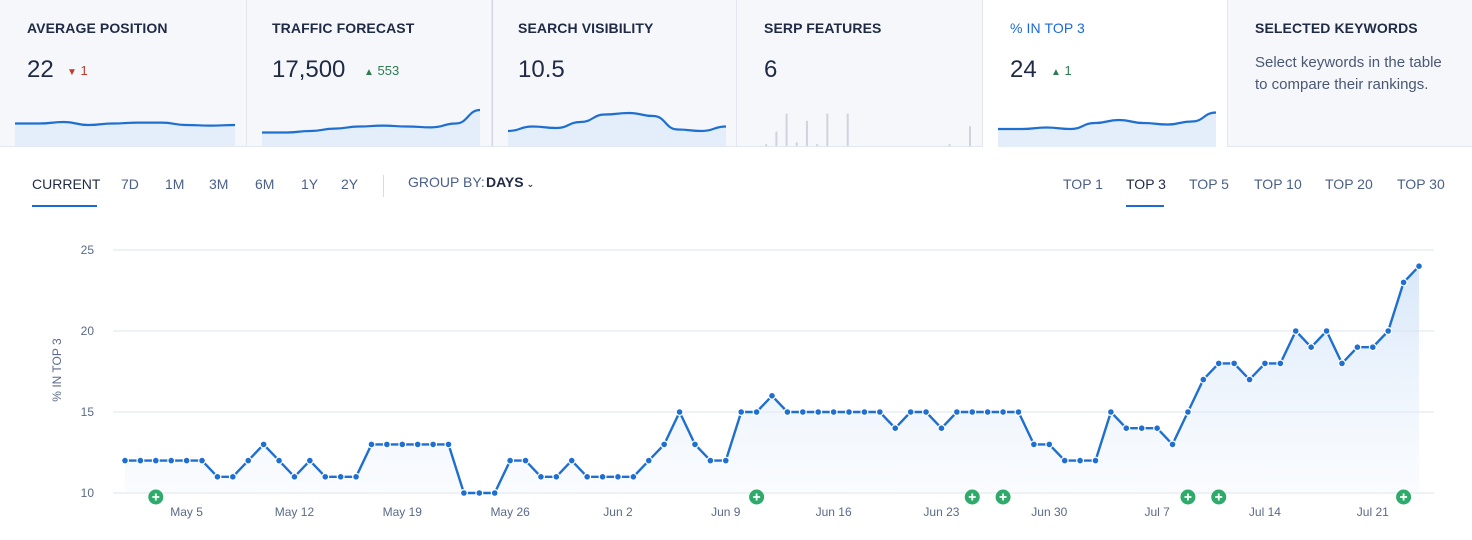  Describe the element at coordinates (1209, 184) in the screenshot. I see `tab-top-5: TOP 5` at that location.